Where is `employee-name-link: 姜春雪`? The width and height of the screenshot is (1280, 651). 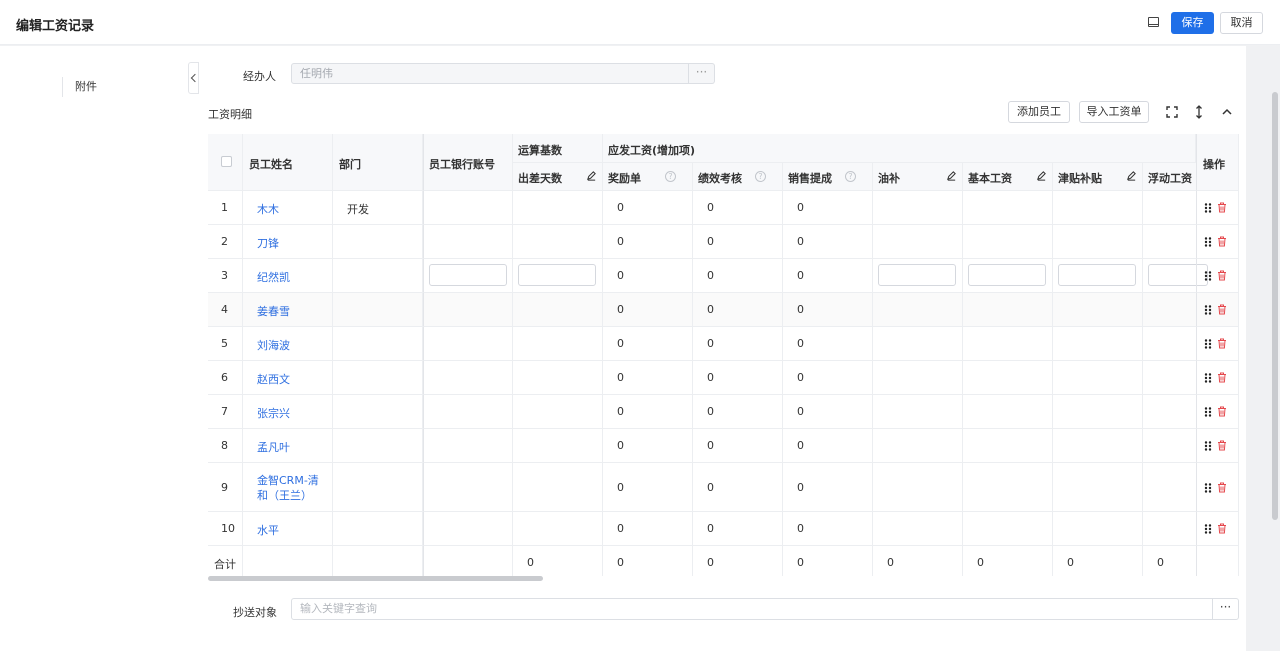
employee-name-link: 姜春雪 is located at coordinates (273, 311).